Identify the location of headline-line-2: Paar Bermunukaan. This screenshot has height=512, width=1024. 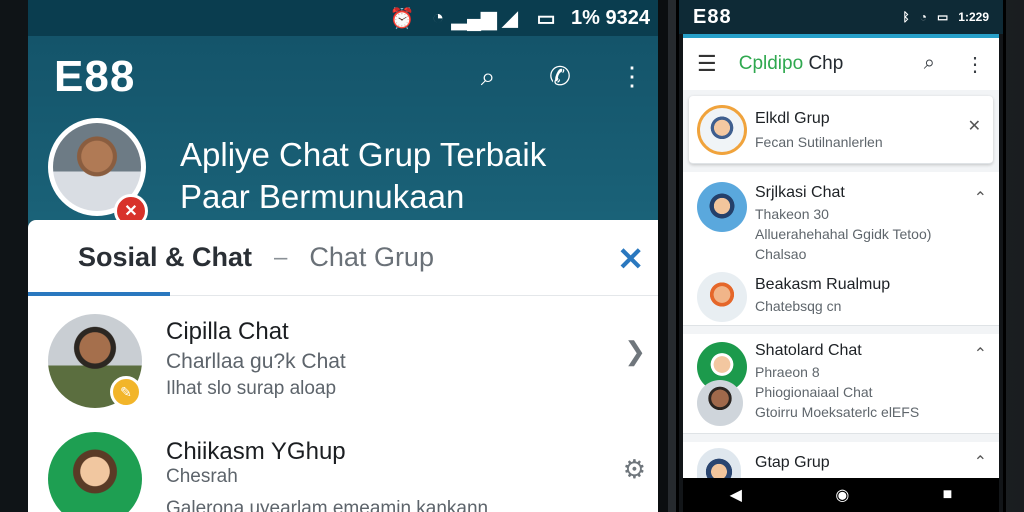
(322, 196).